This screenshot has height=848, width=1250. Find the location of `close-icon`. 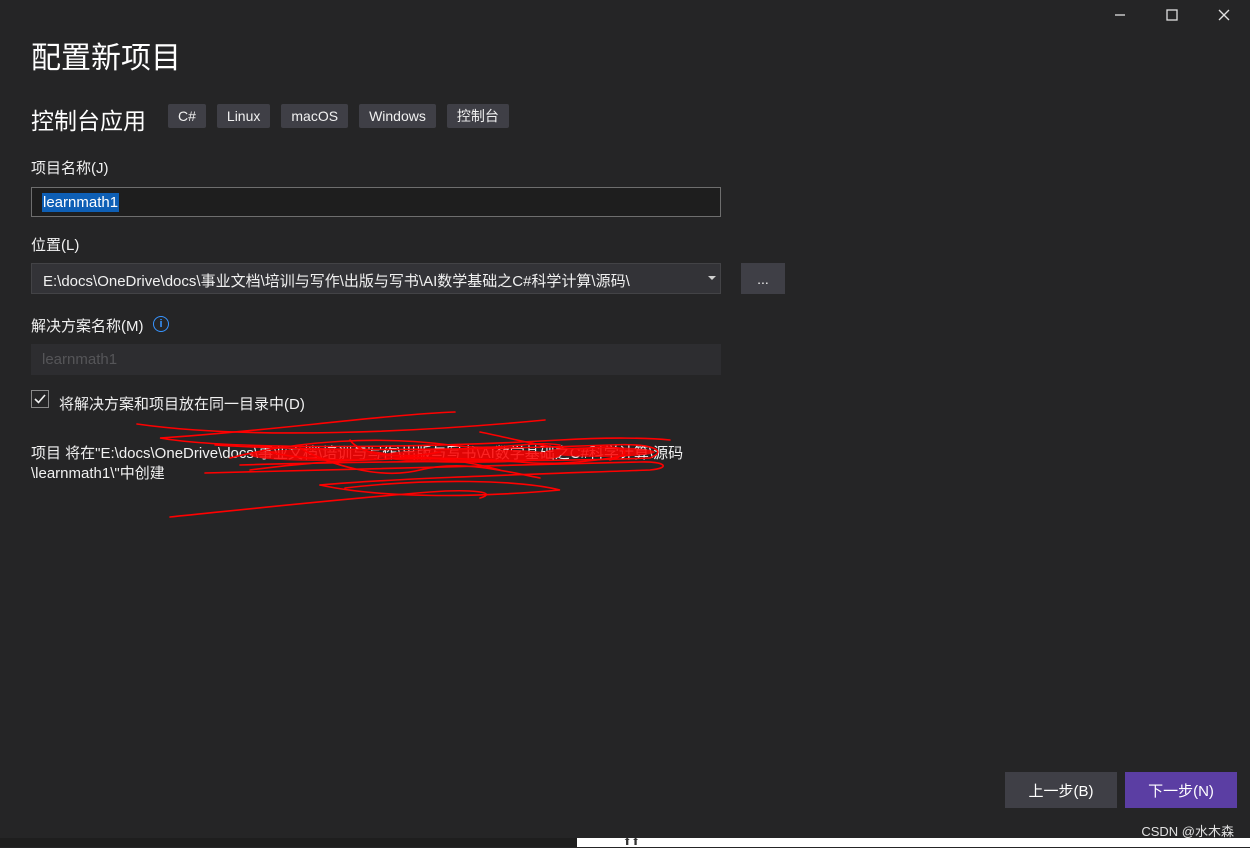

close-icon is located at coordinates (1224, 15).